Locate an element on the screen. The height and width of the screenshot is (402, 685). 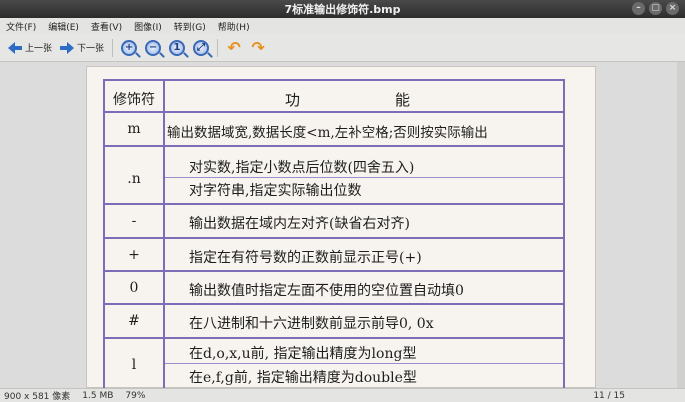
prev-image-button: 上一张 is located at coordinates (30, 48).